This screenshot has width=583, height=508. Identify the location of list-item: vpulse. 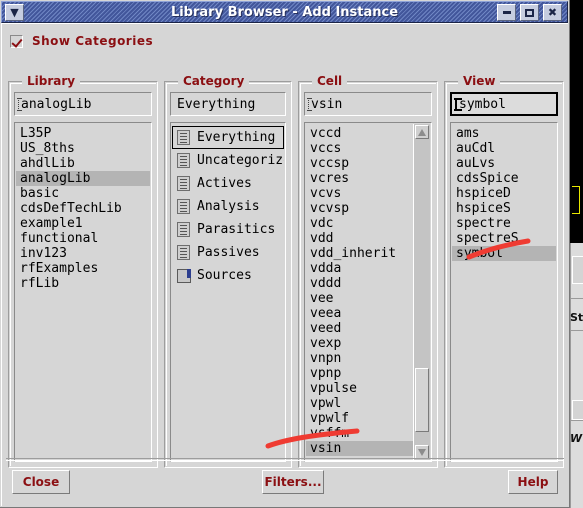
(359, 388).